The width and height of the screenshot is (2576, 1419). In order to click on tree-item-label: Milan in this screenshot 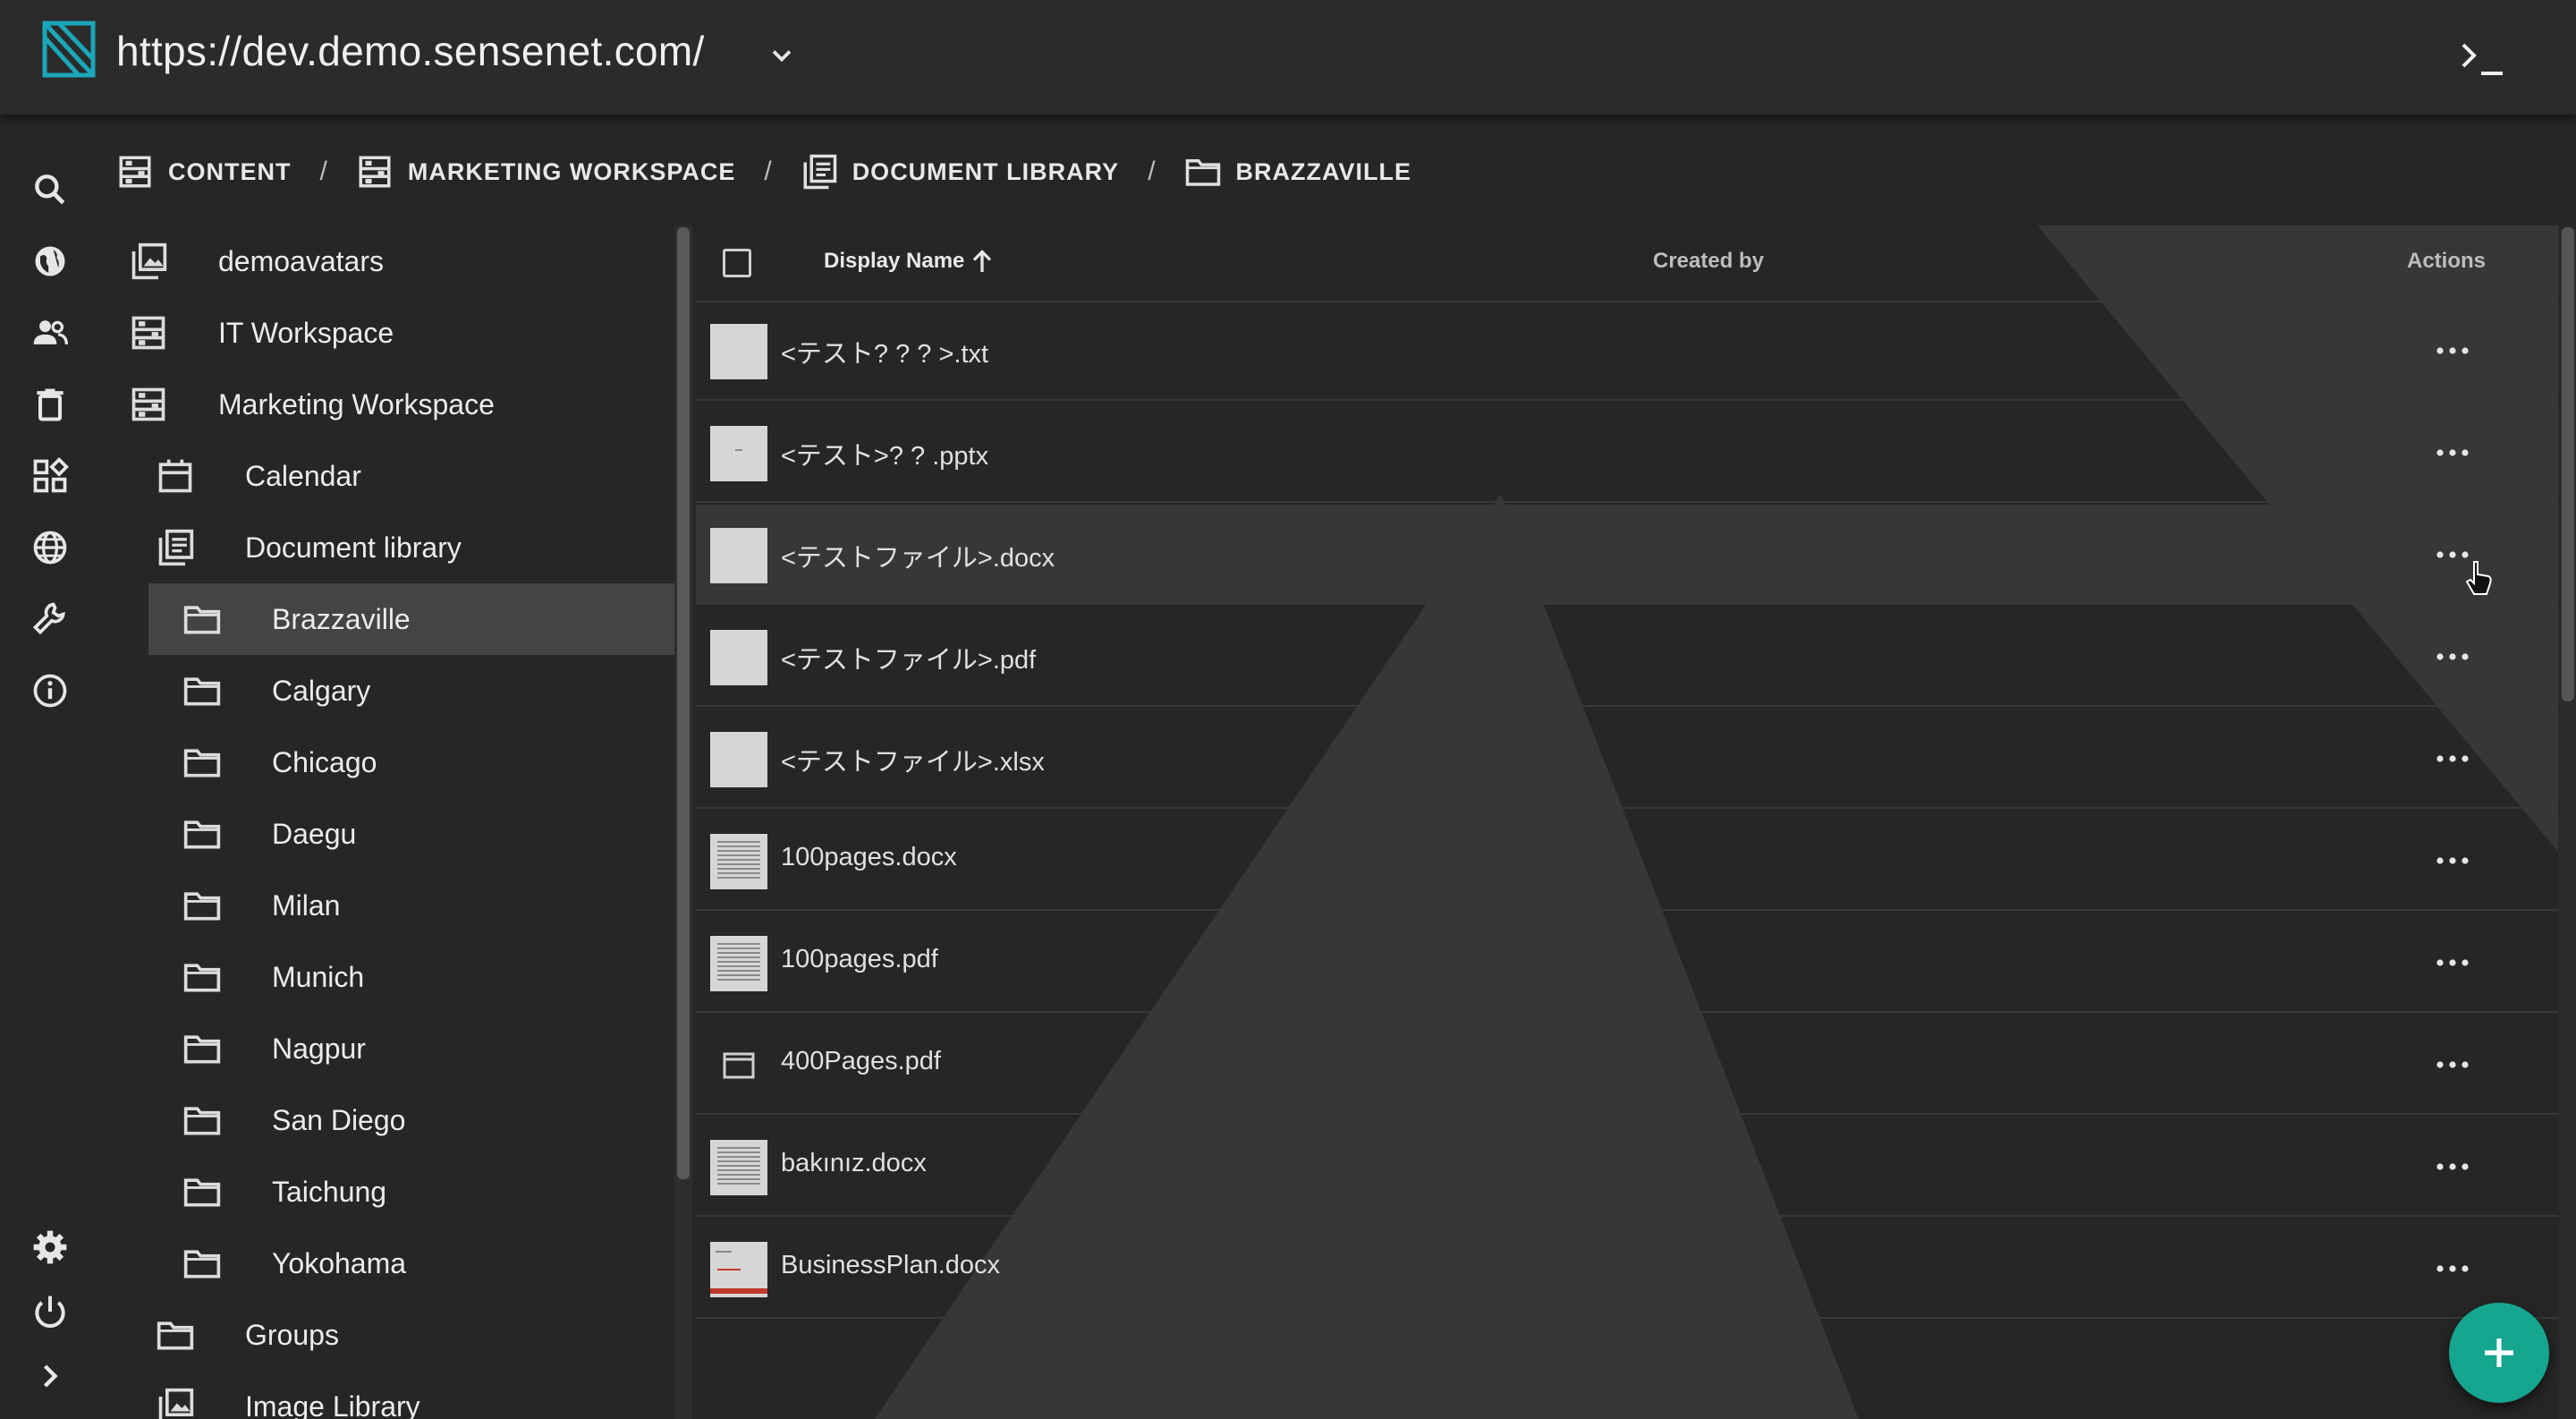, I will do `click(306, 905)`.